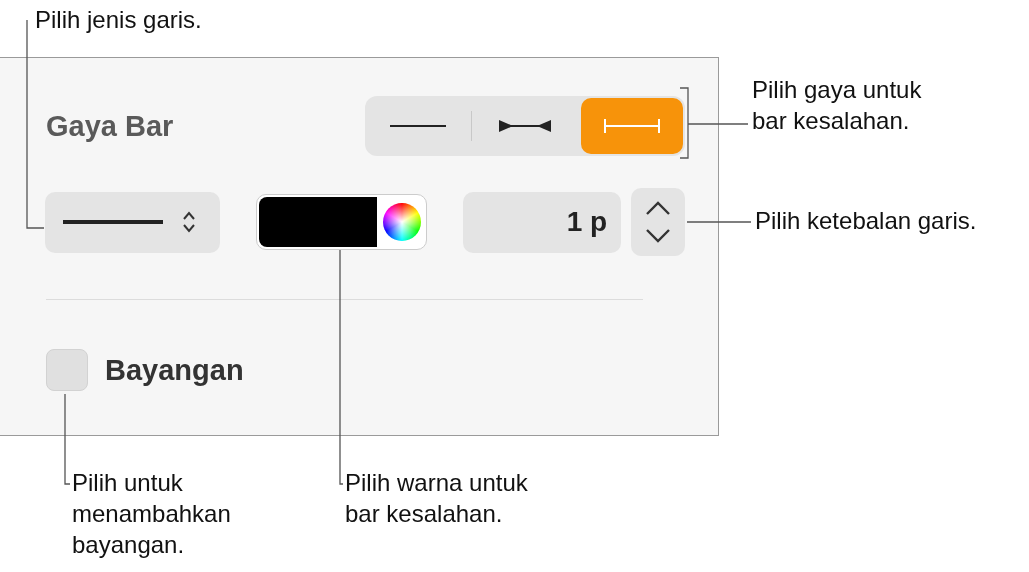 The image size is (1029, 572). I want to click on chevron-down-icon, so click(658, 236).